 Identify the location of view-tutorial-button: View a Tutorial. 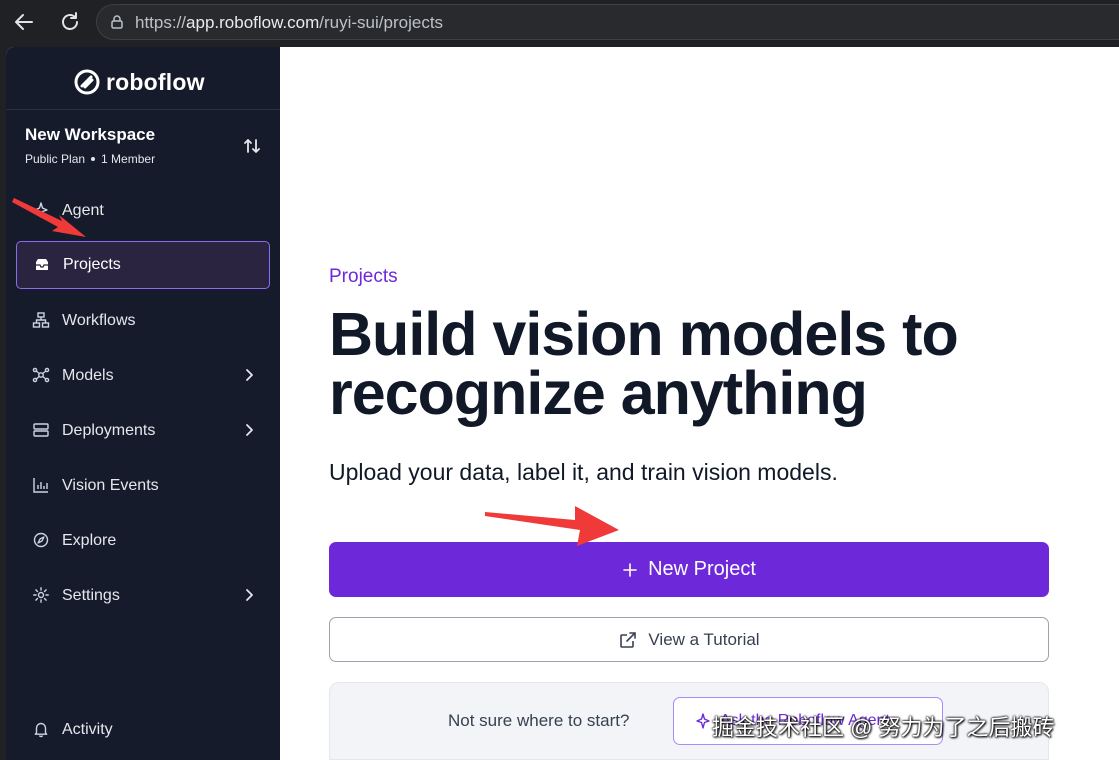
(689, 639).